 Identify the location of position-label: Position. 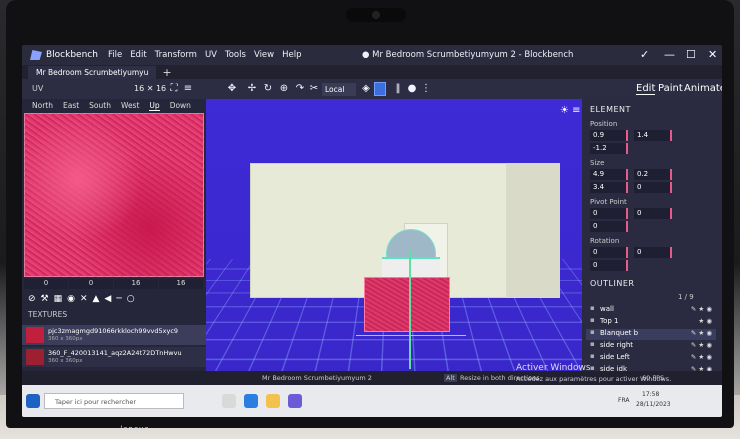
(604, 124).